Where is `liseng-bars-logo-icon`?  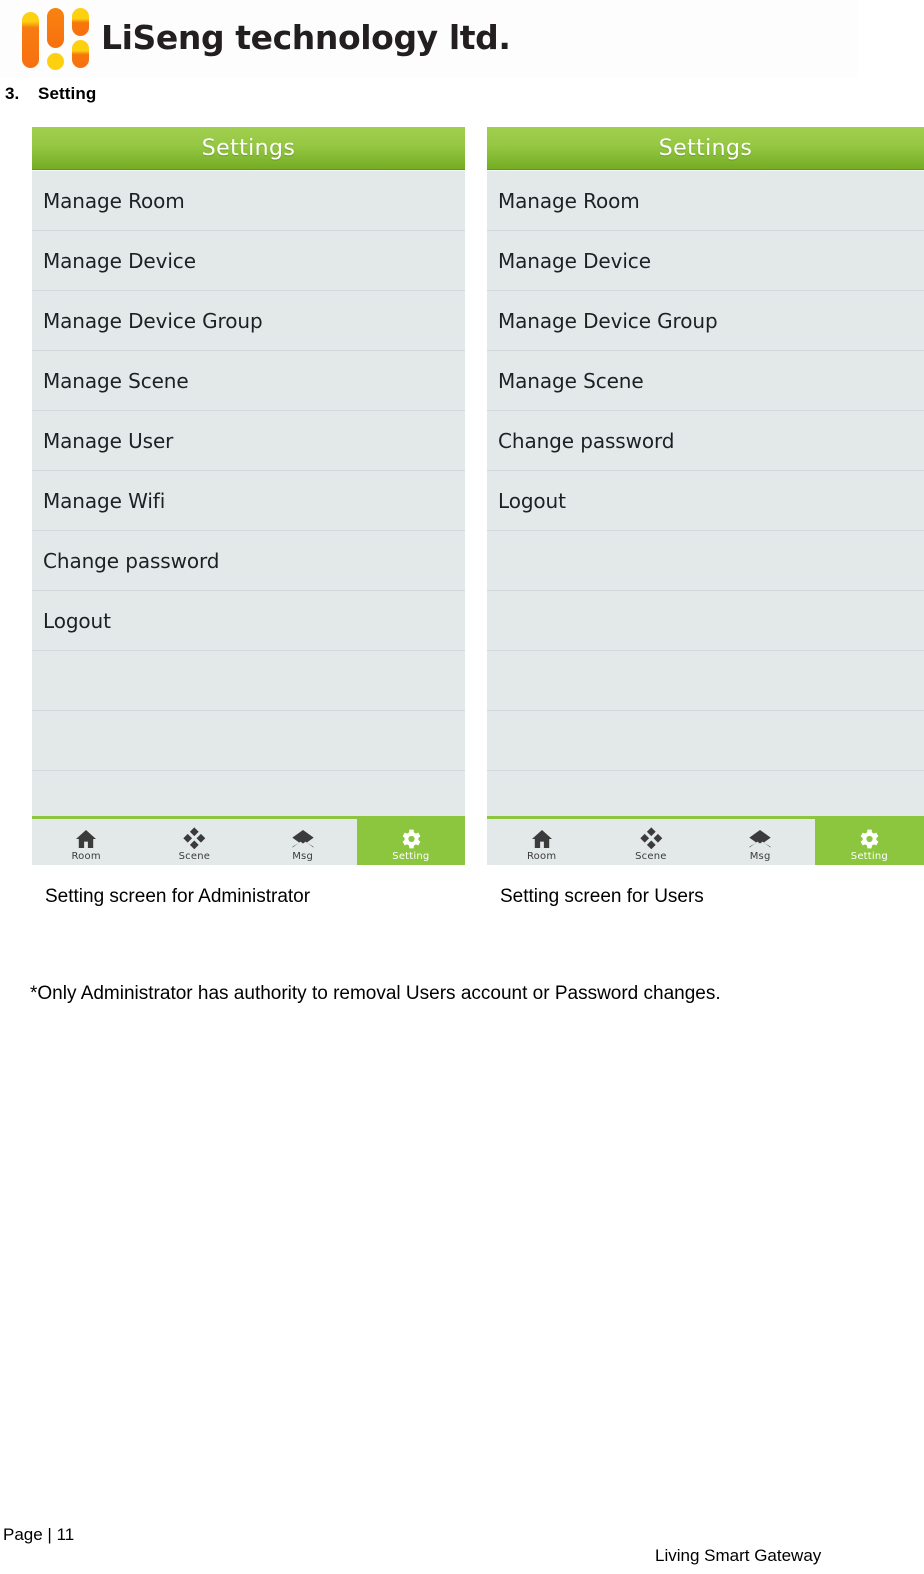
liseng-bars-logo-icon is located at coordinates (56, 39).